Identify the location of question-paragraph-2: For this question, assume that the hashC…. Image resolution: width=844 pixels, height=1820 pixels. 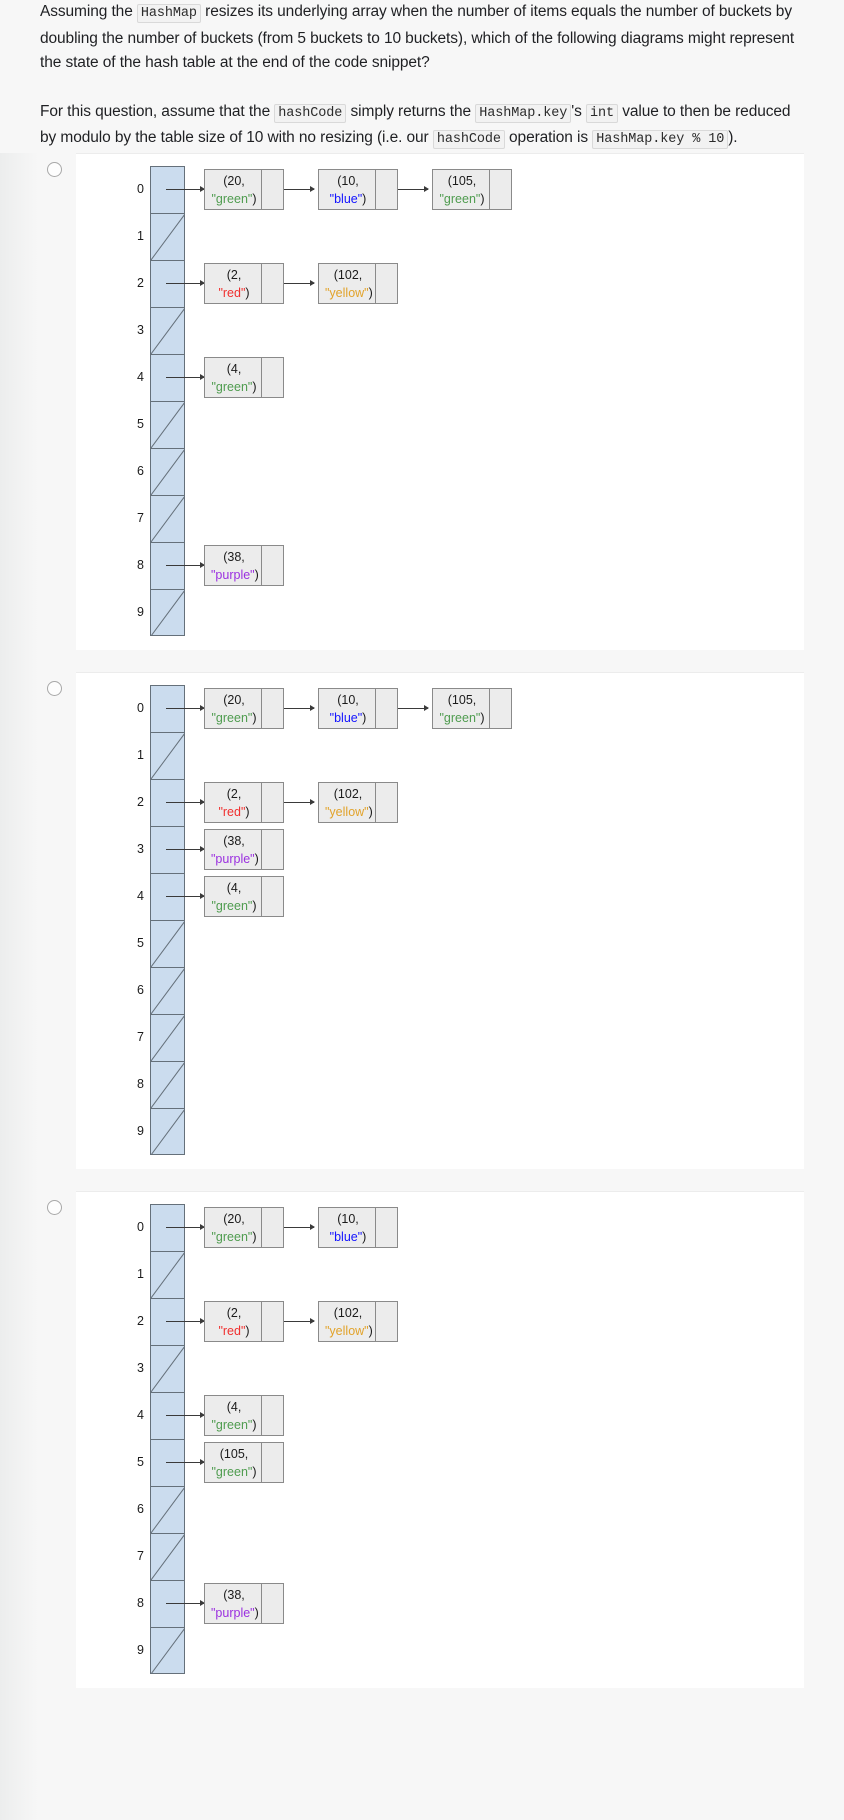
(422, 114).